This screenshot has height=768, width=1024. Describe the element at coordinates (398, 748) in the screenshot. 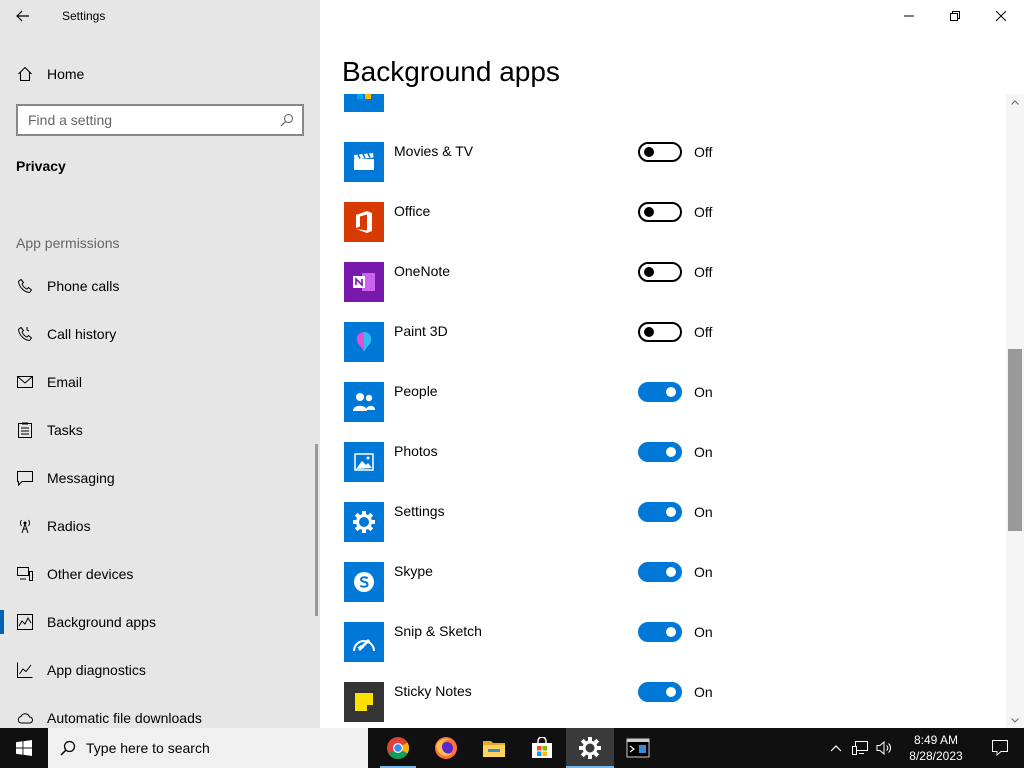

I see `taskbar-chrome` at that location.